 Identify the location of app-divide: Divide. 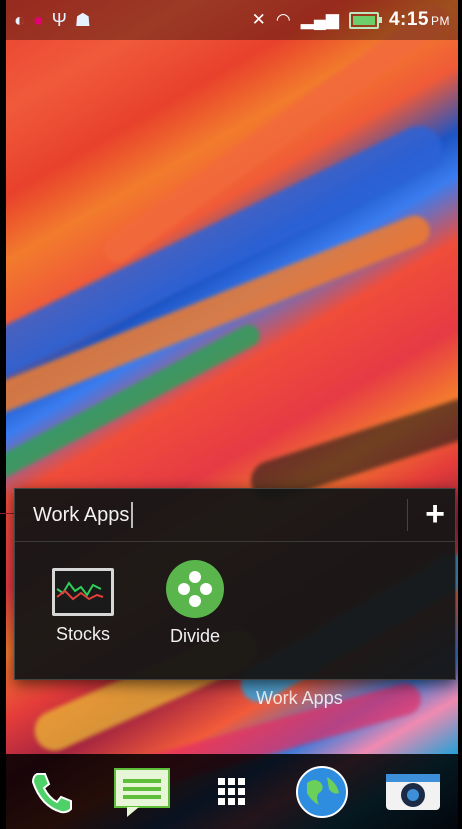
(195, 603).